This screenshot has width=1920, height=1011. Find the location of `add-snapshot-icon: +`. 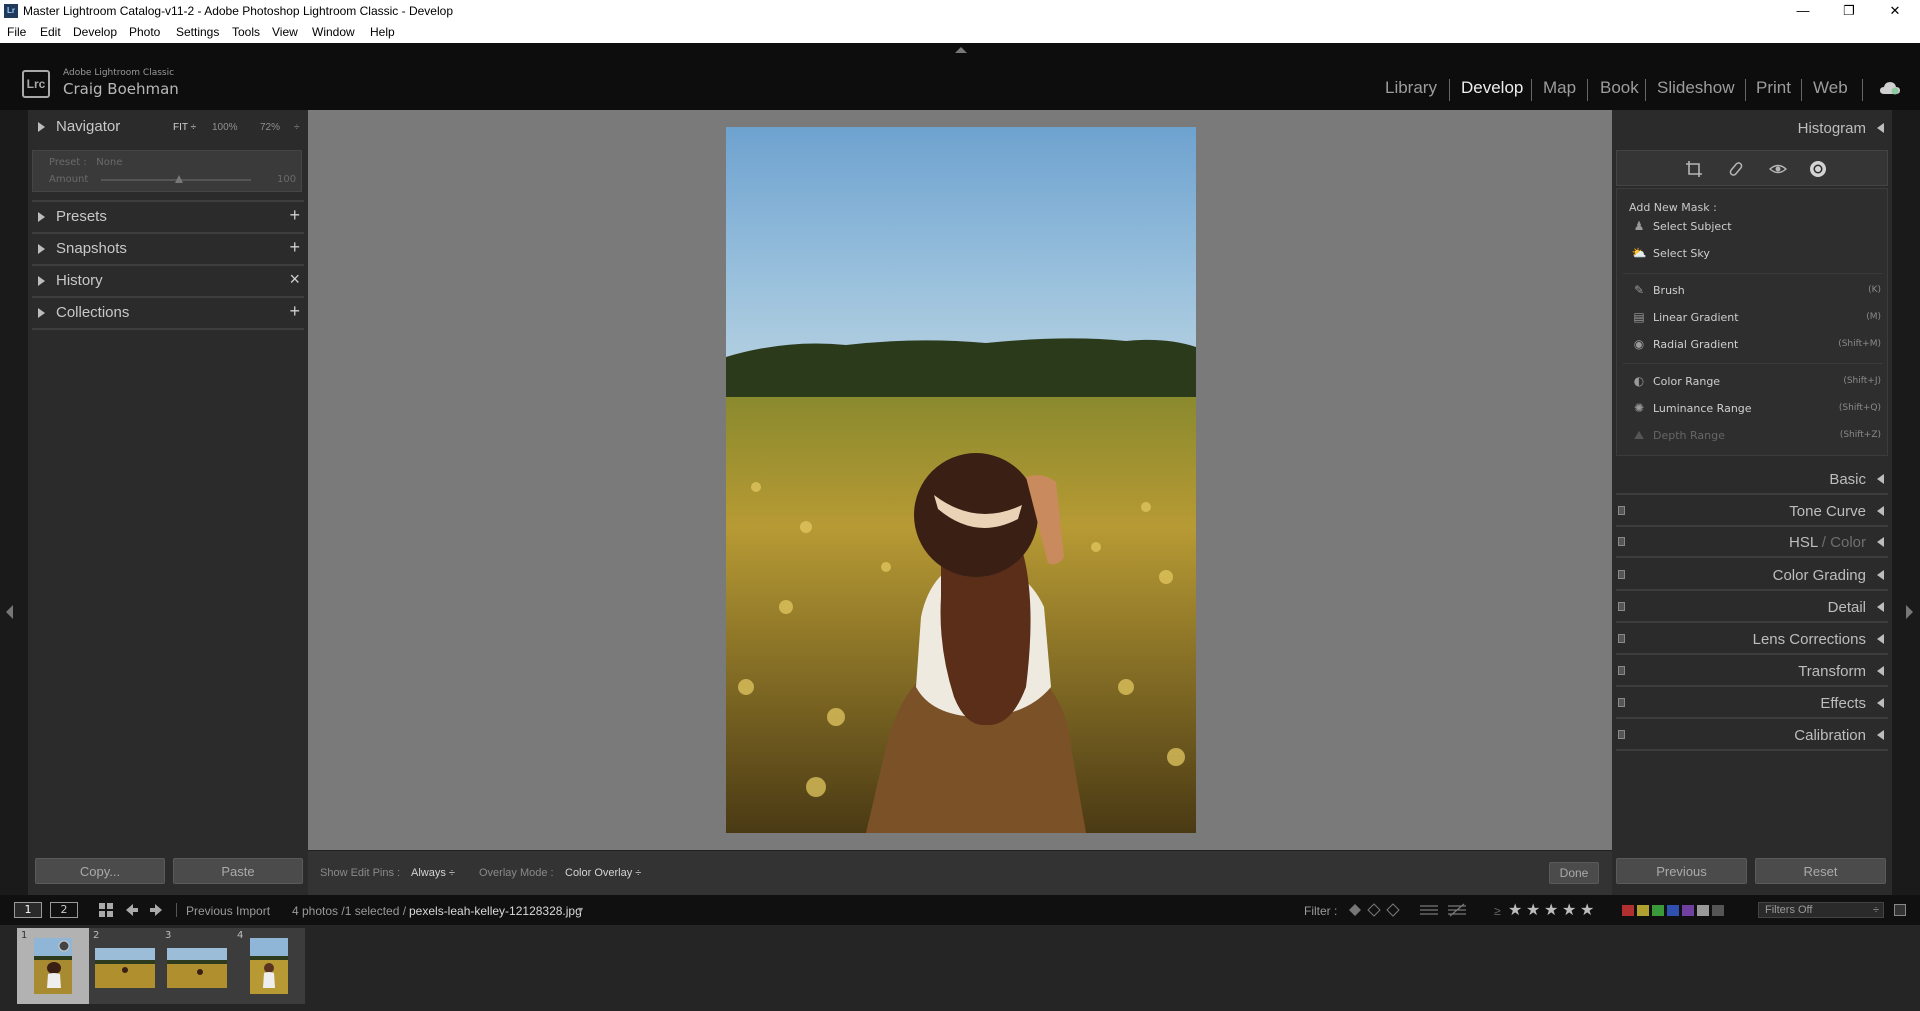

add-snapshot-icon: + is located at coordinates (294, 247).